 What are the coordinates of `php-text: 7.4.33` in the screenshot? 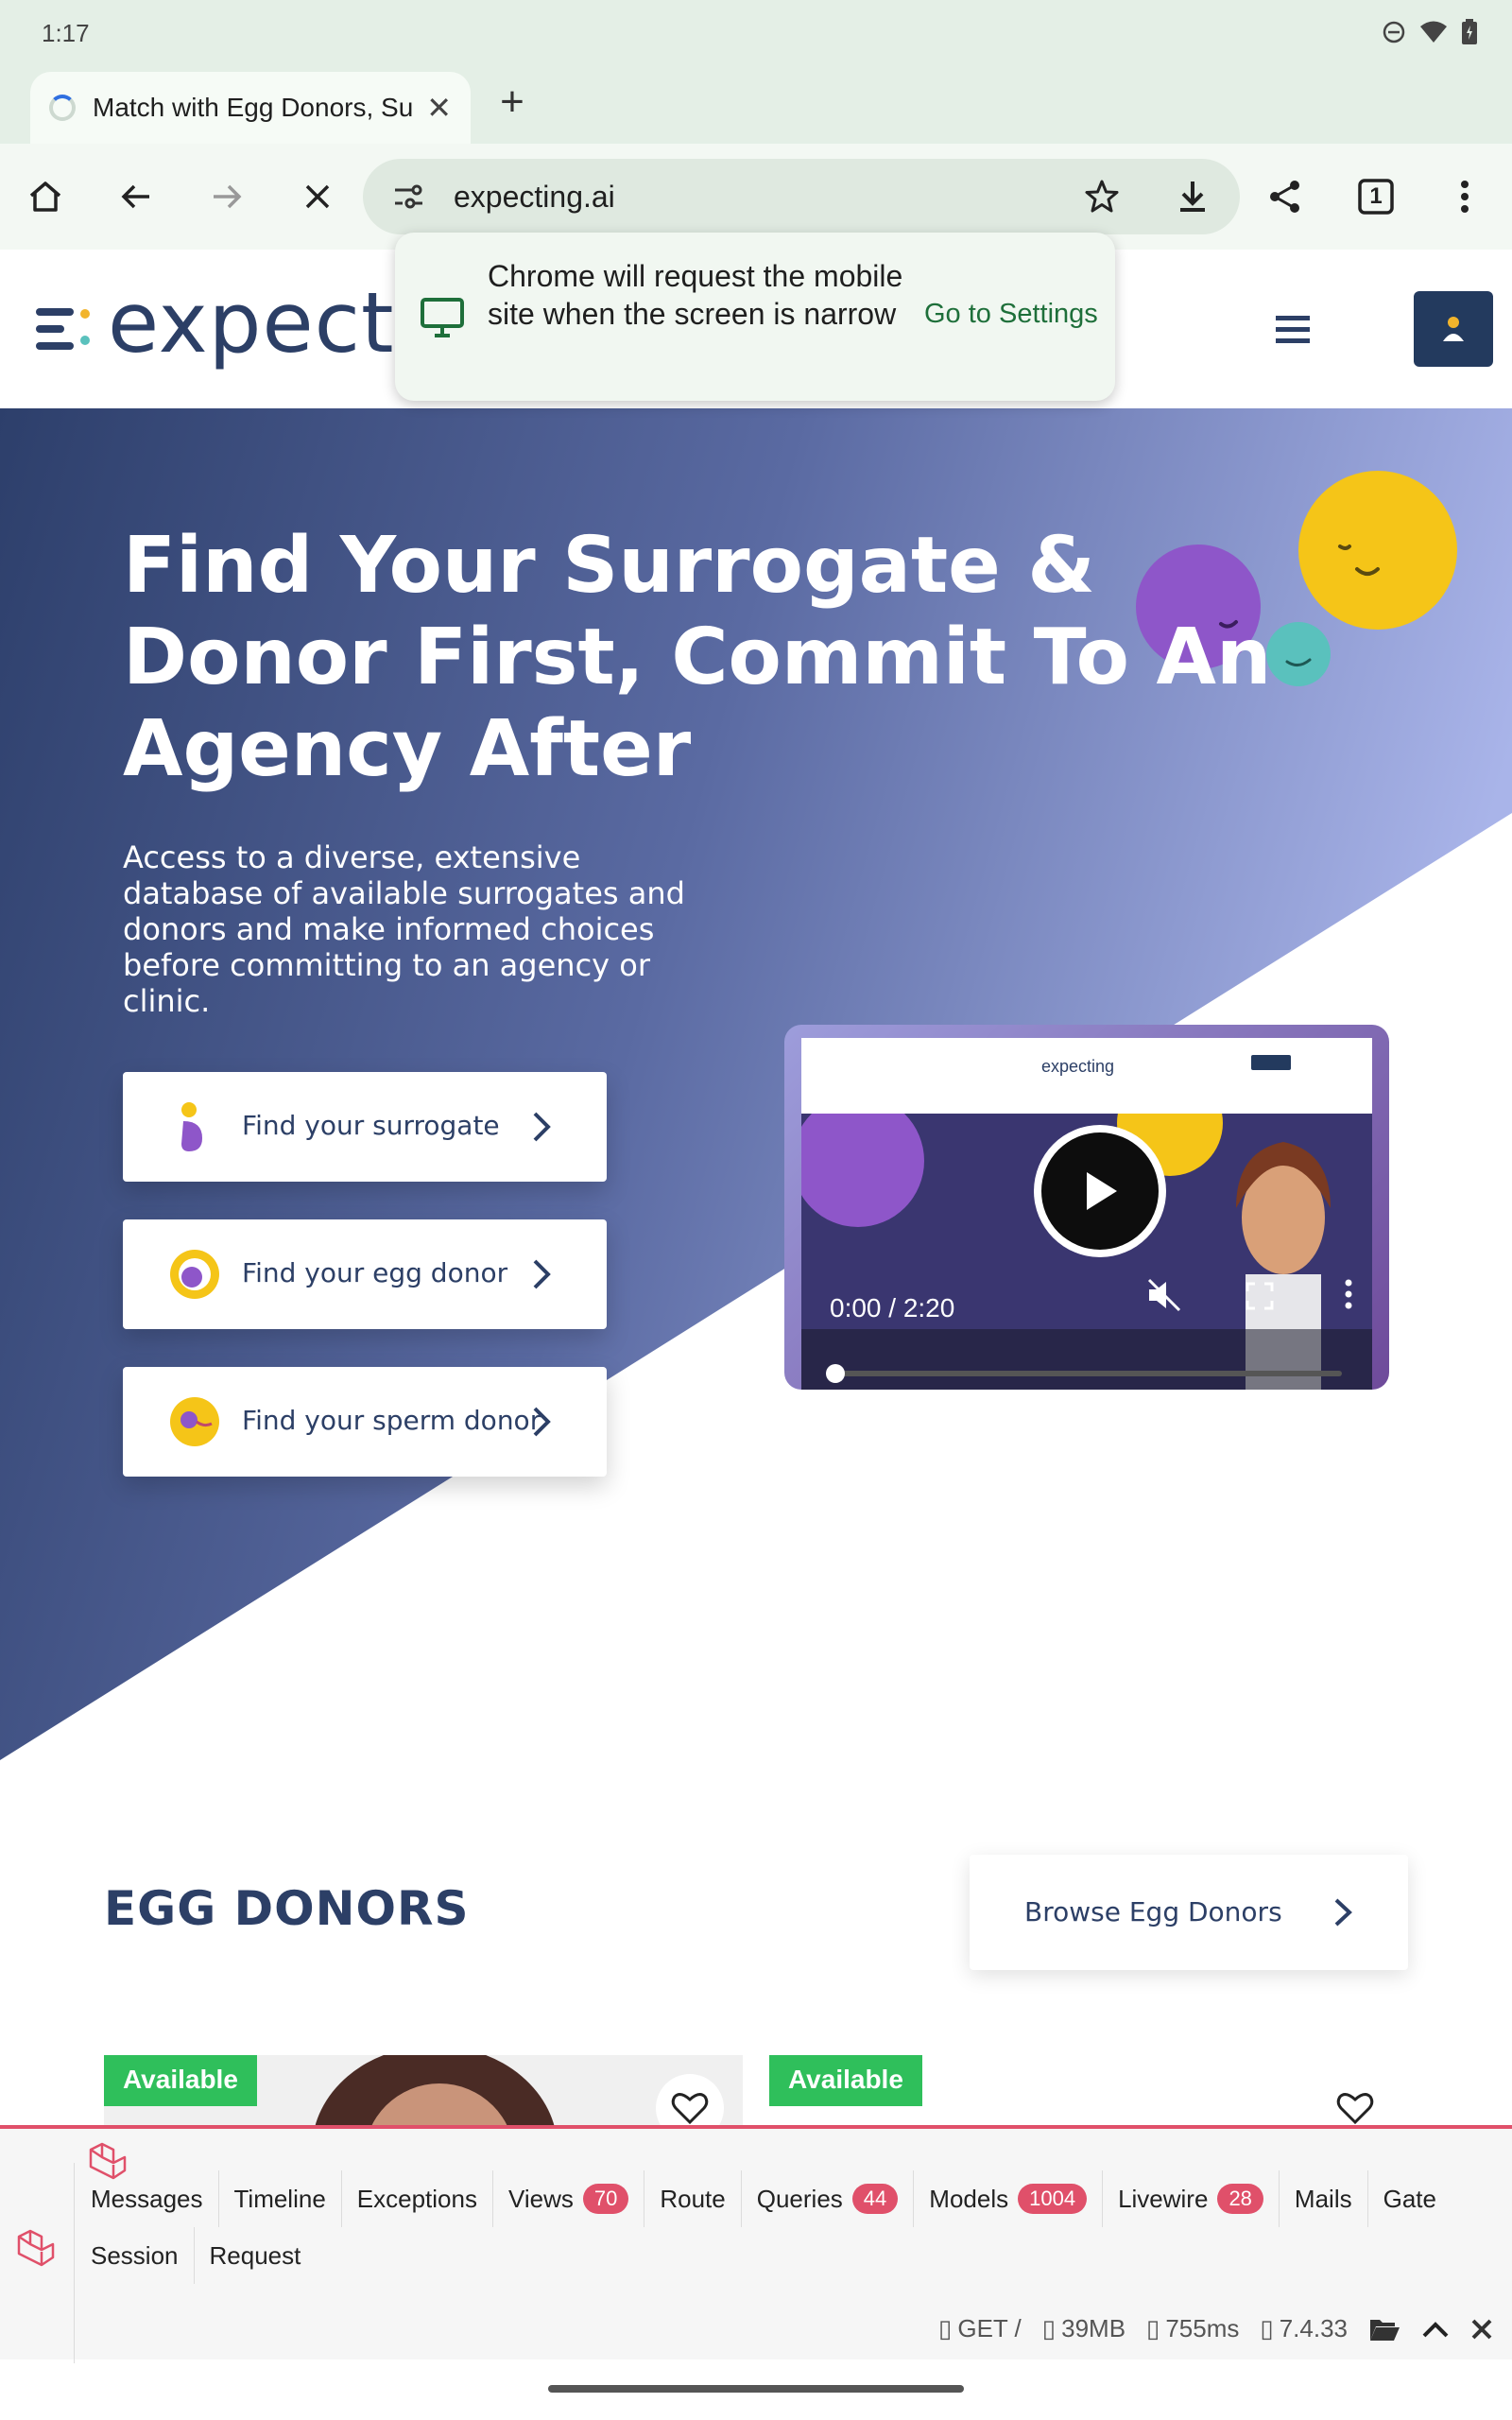 It's located at (1313, 2328).